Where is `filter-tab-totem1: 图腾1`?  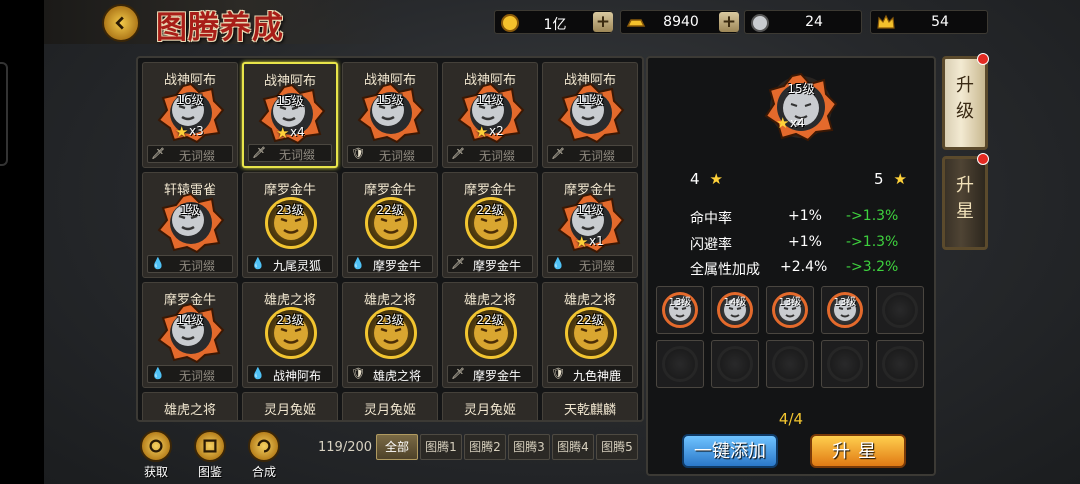
filter-tab-totem1: 图腾1 is located at coordinates (441, 447).